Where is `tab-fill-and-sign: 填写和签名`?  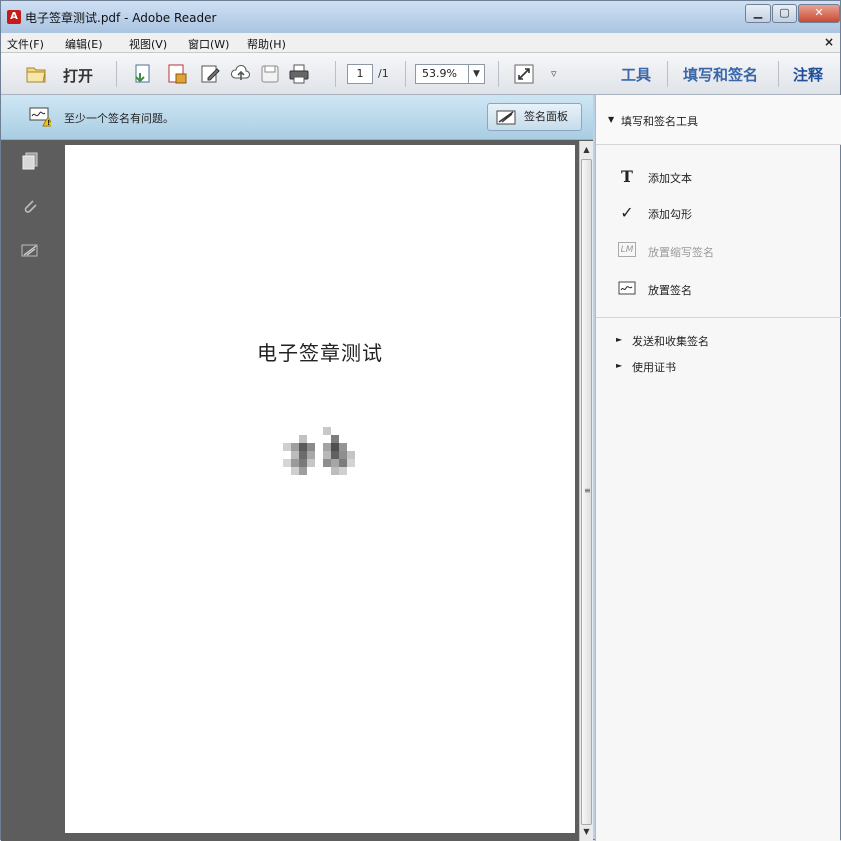 tab-fill-and-sign: 填写和签名 is located at coordinates (720, 74).